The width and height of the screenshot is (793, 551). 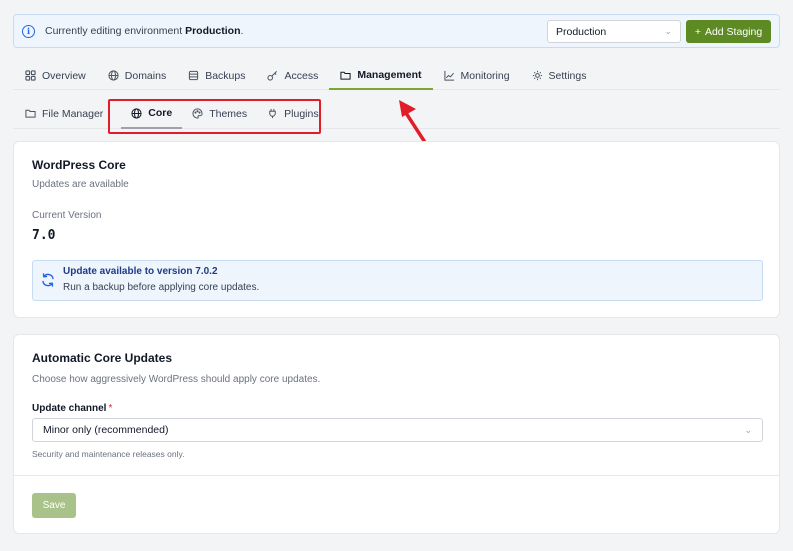 I want to click on plus-icon: +, so click(x=697, y=31).